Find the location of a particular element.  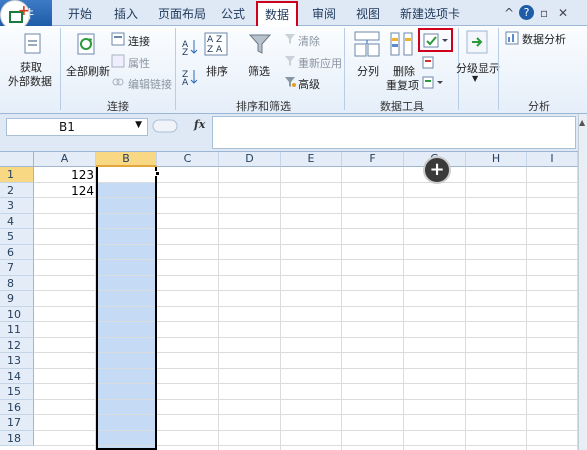

name-box-dropdown-icon: ▼ is located at coordinates (138, 125).